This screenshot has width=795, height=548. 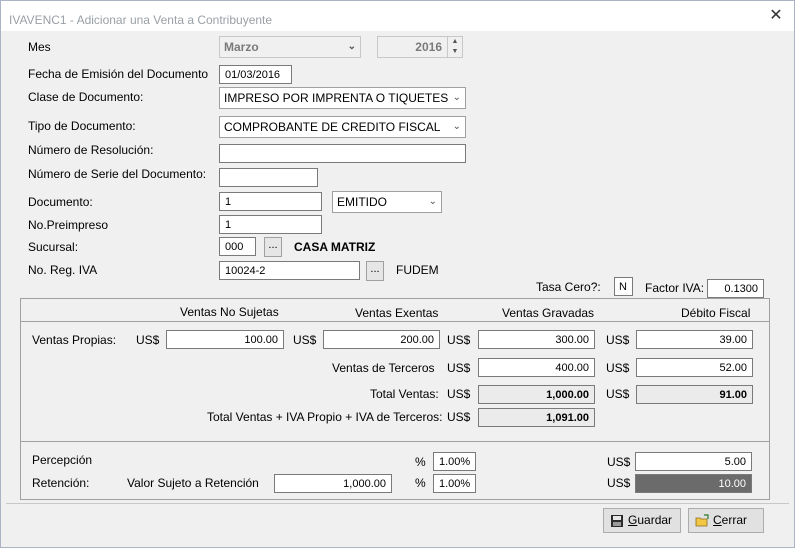 What do you see at coordinates (716, 313) in the screenshot?
I see `header-debito: Débito Fiscal` at bounding box center [716, 313].